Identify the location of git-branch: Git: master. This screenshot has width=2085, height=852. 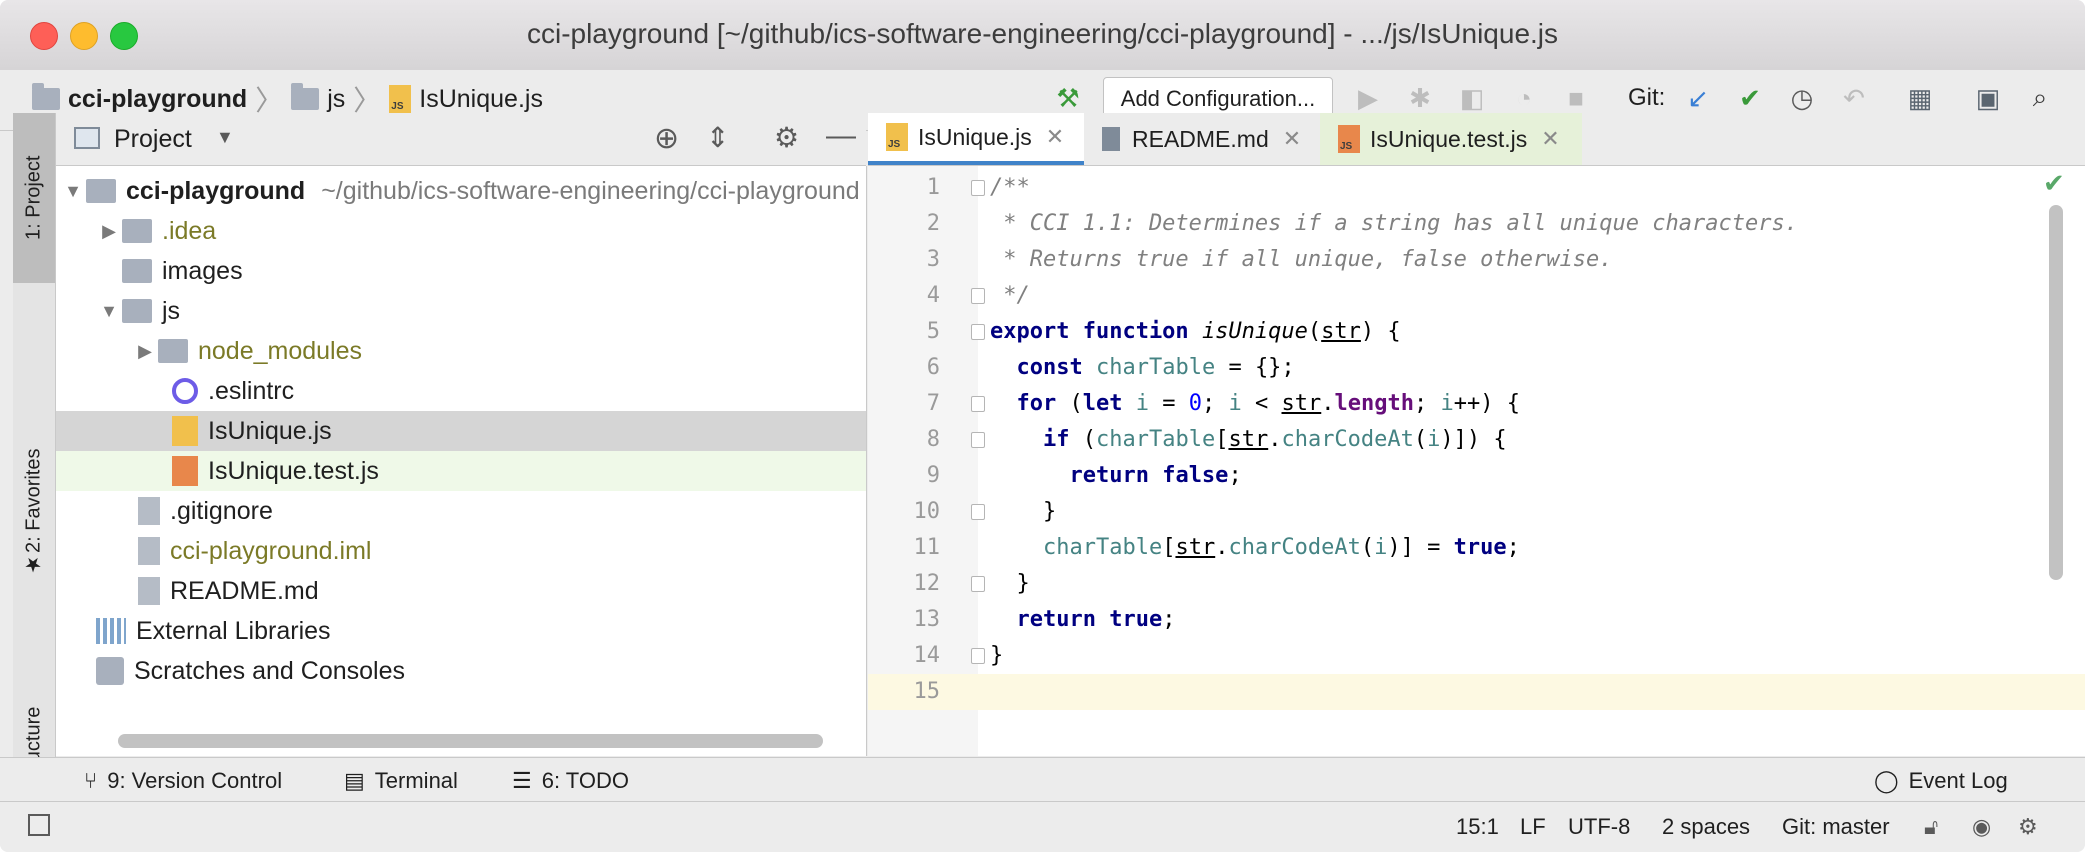
(1836, 827).